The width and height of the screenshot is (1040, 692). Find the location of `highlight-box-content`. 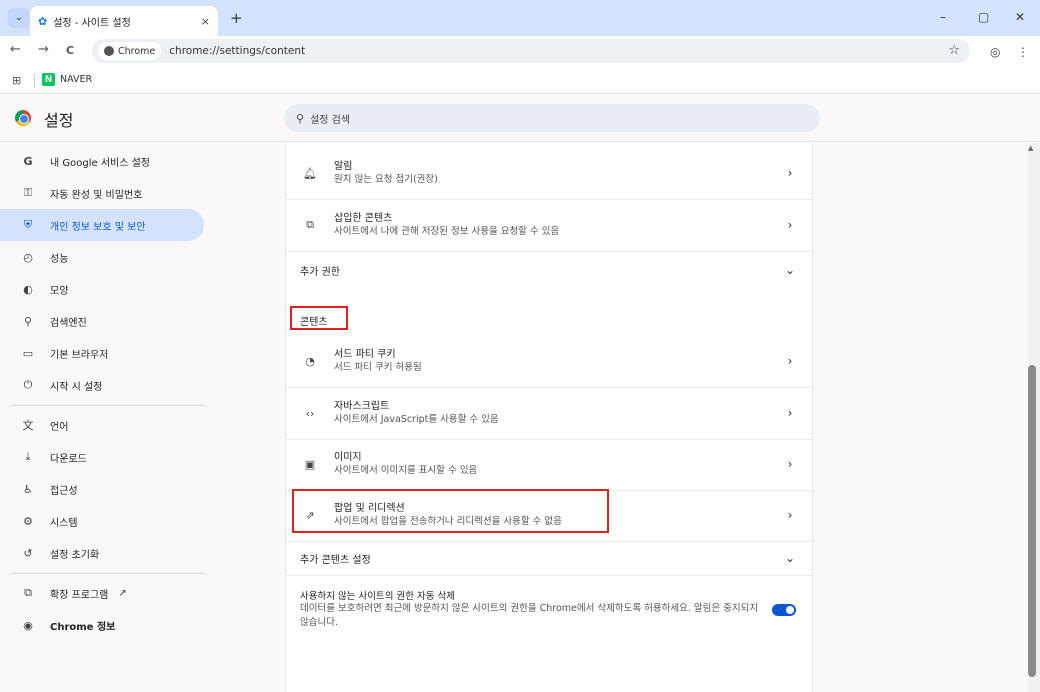

highlight-box-content is located at coordinates (319, 318).